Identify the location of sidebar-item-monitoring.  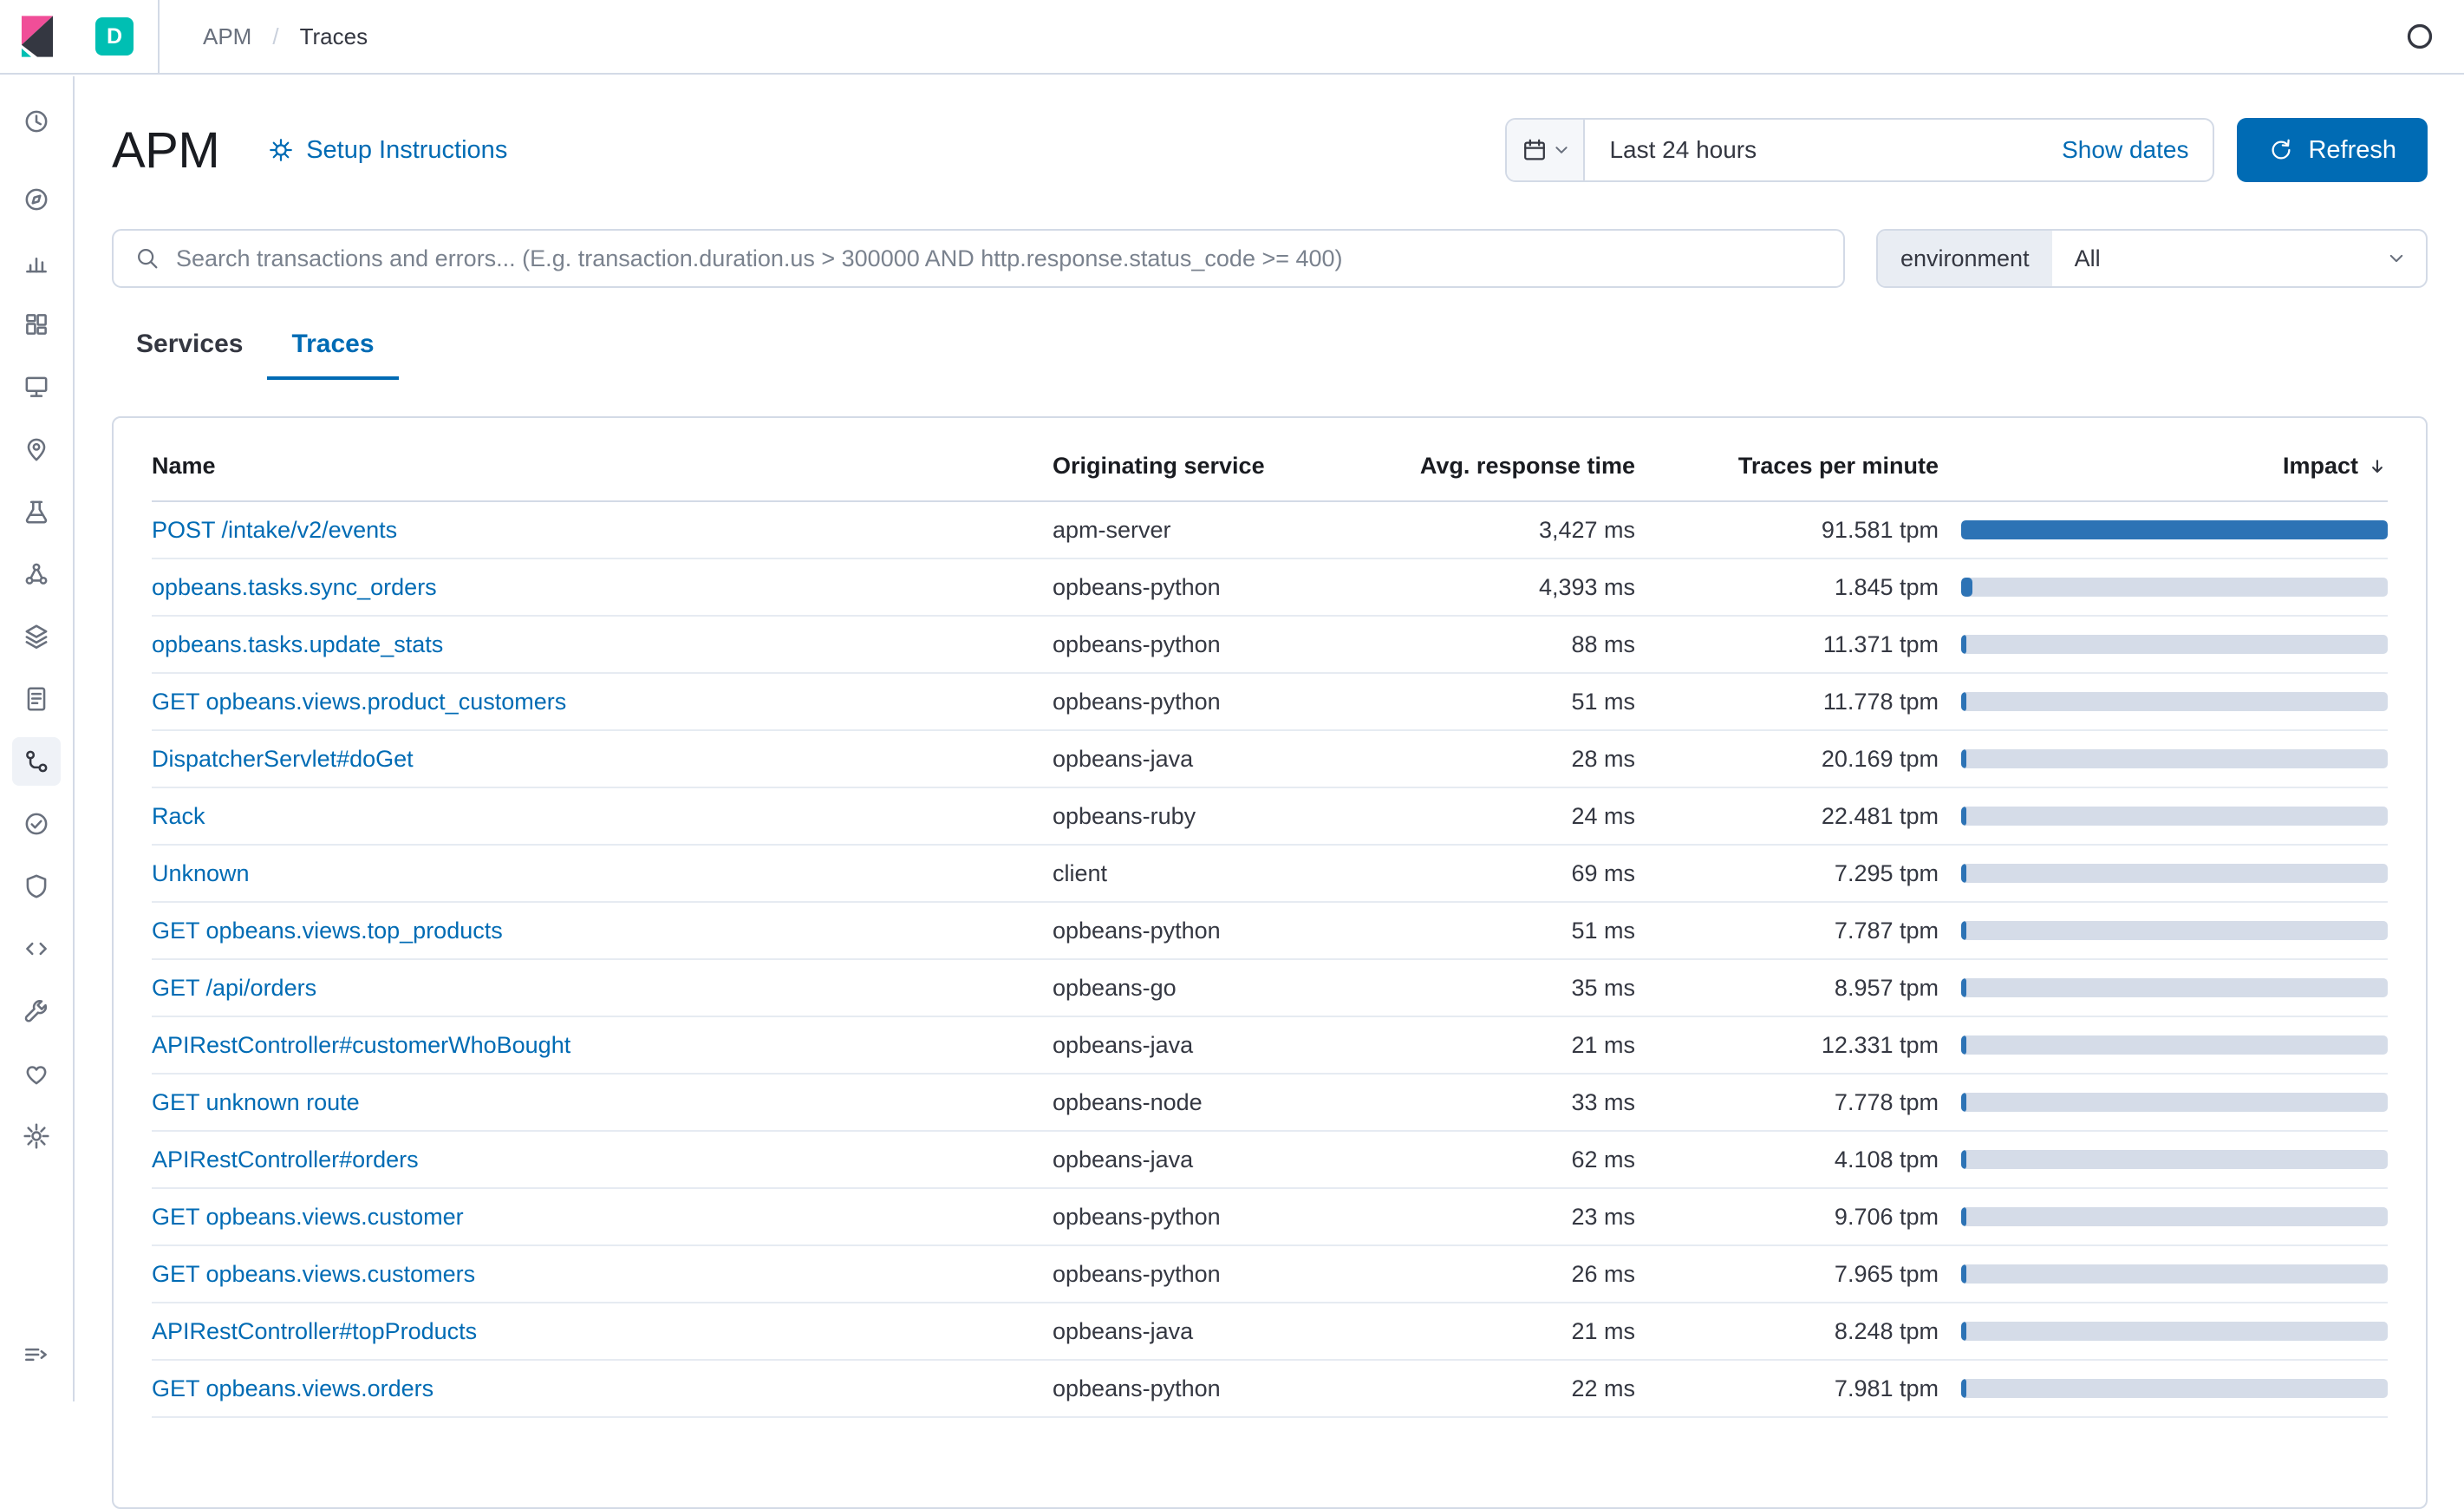
(36, 1073).